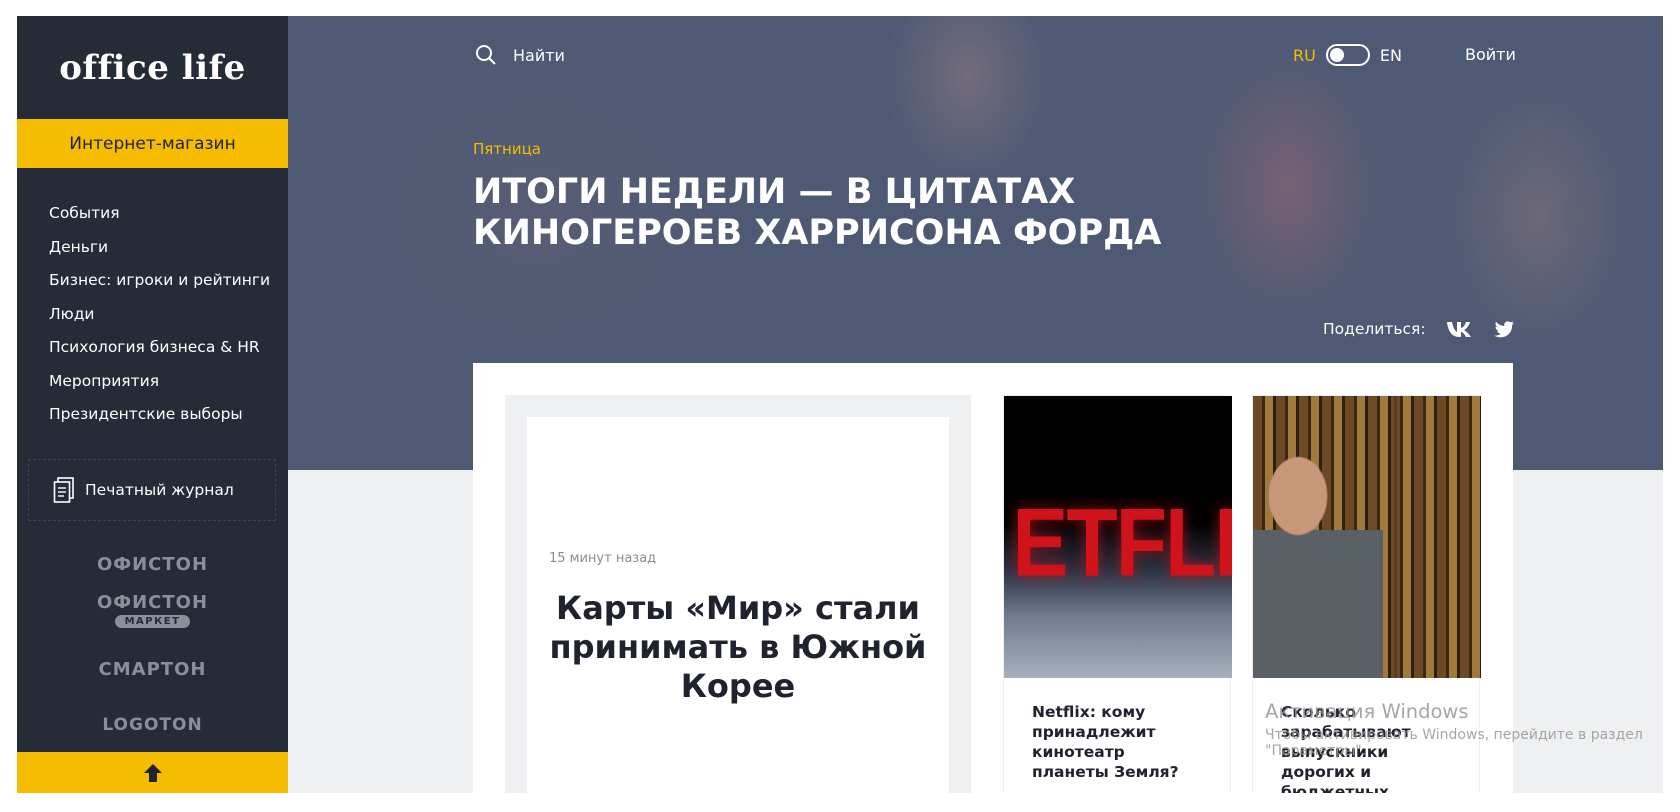  I want to click on site-logo: office life, so click(152, 67).